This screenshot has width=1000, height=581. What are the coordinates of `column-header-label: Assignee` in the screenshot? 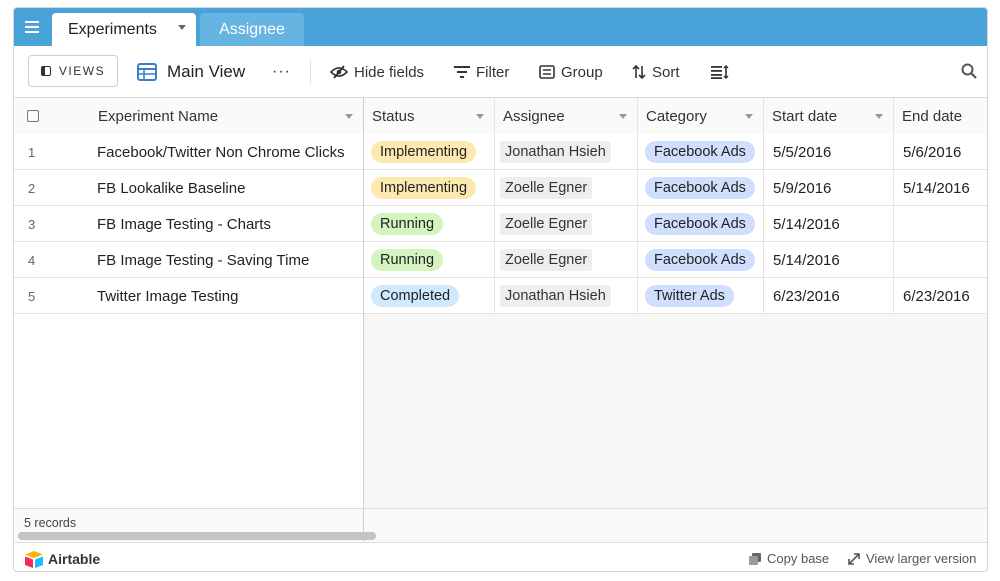 It's located at (534, 116).